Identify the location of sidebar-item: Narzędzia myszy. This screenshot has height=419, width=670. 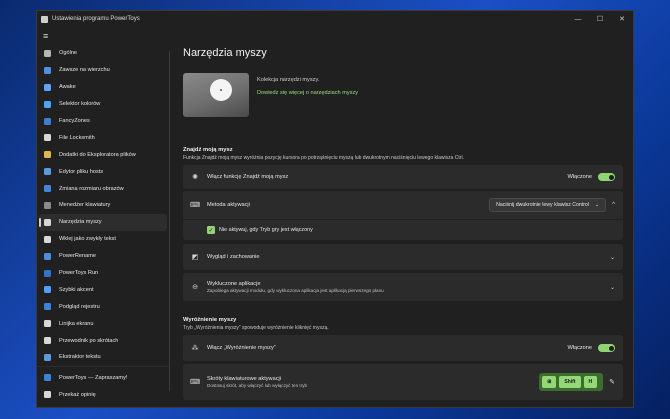
(103, 222).